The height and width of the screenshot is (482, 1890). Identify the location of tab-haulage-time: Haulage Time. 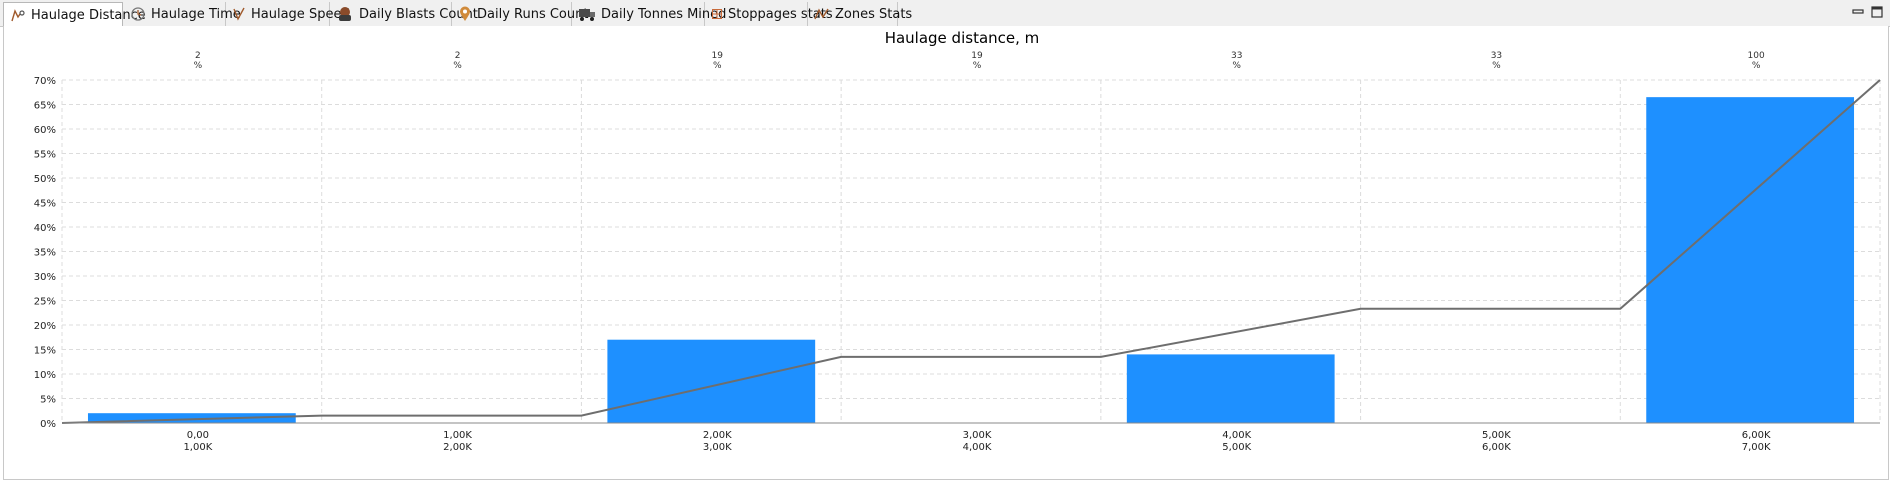
(182, 14).